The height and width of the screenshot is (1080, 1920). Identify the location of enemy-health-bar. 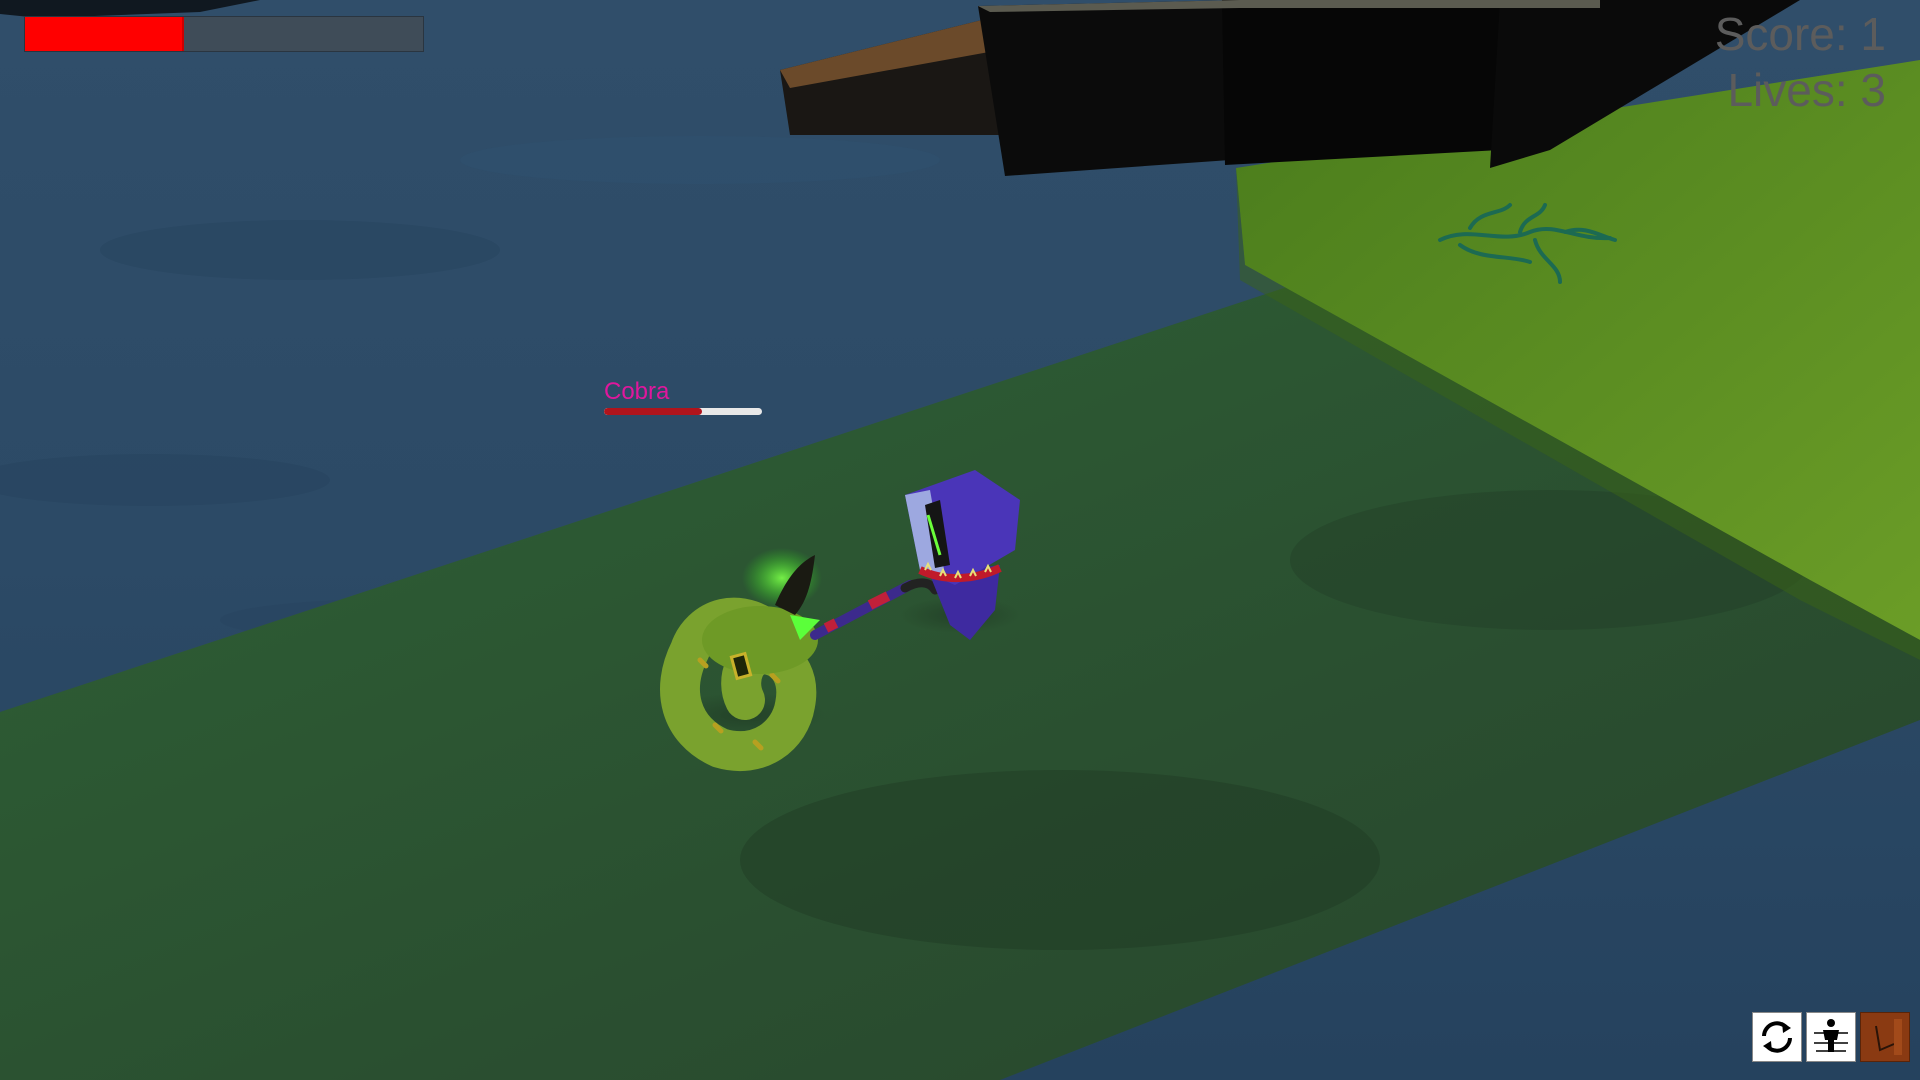
(683, 411).